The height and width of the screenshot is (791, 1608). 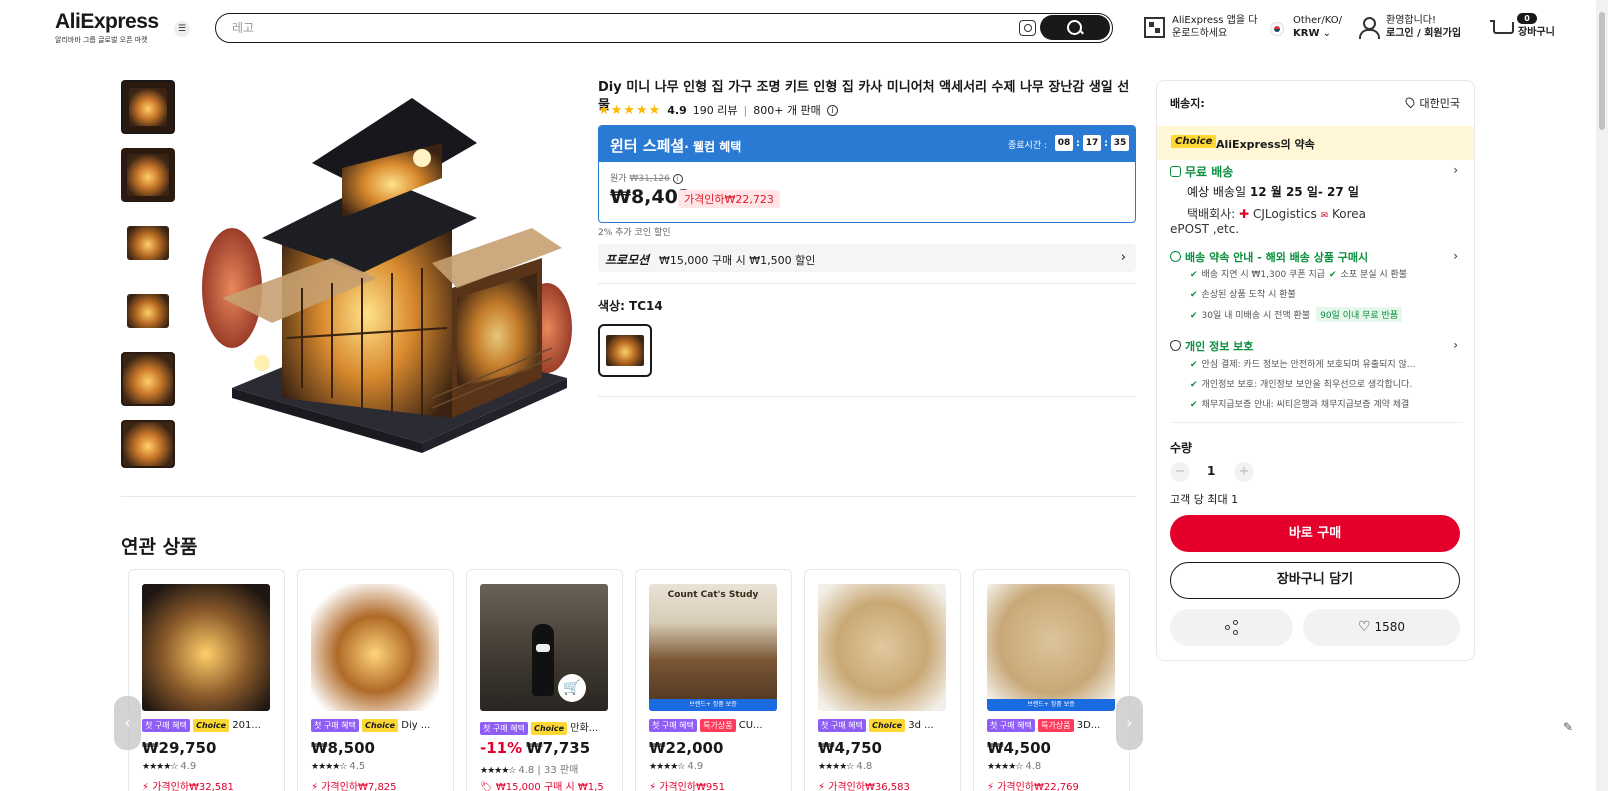 I want to click on cj-logo-icon: ✚, so click(x=1244, y=214).